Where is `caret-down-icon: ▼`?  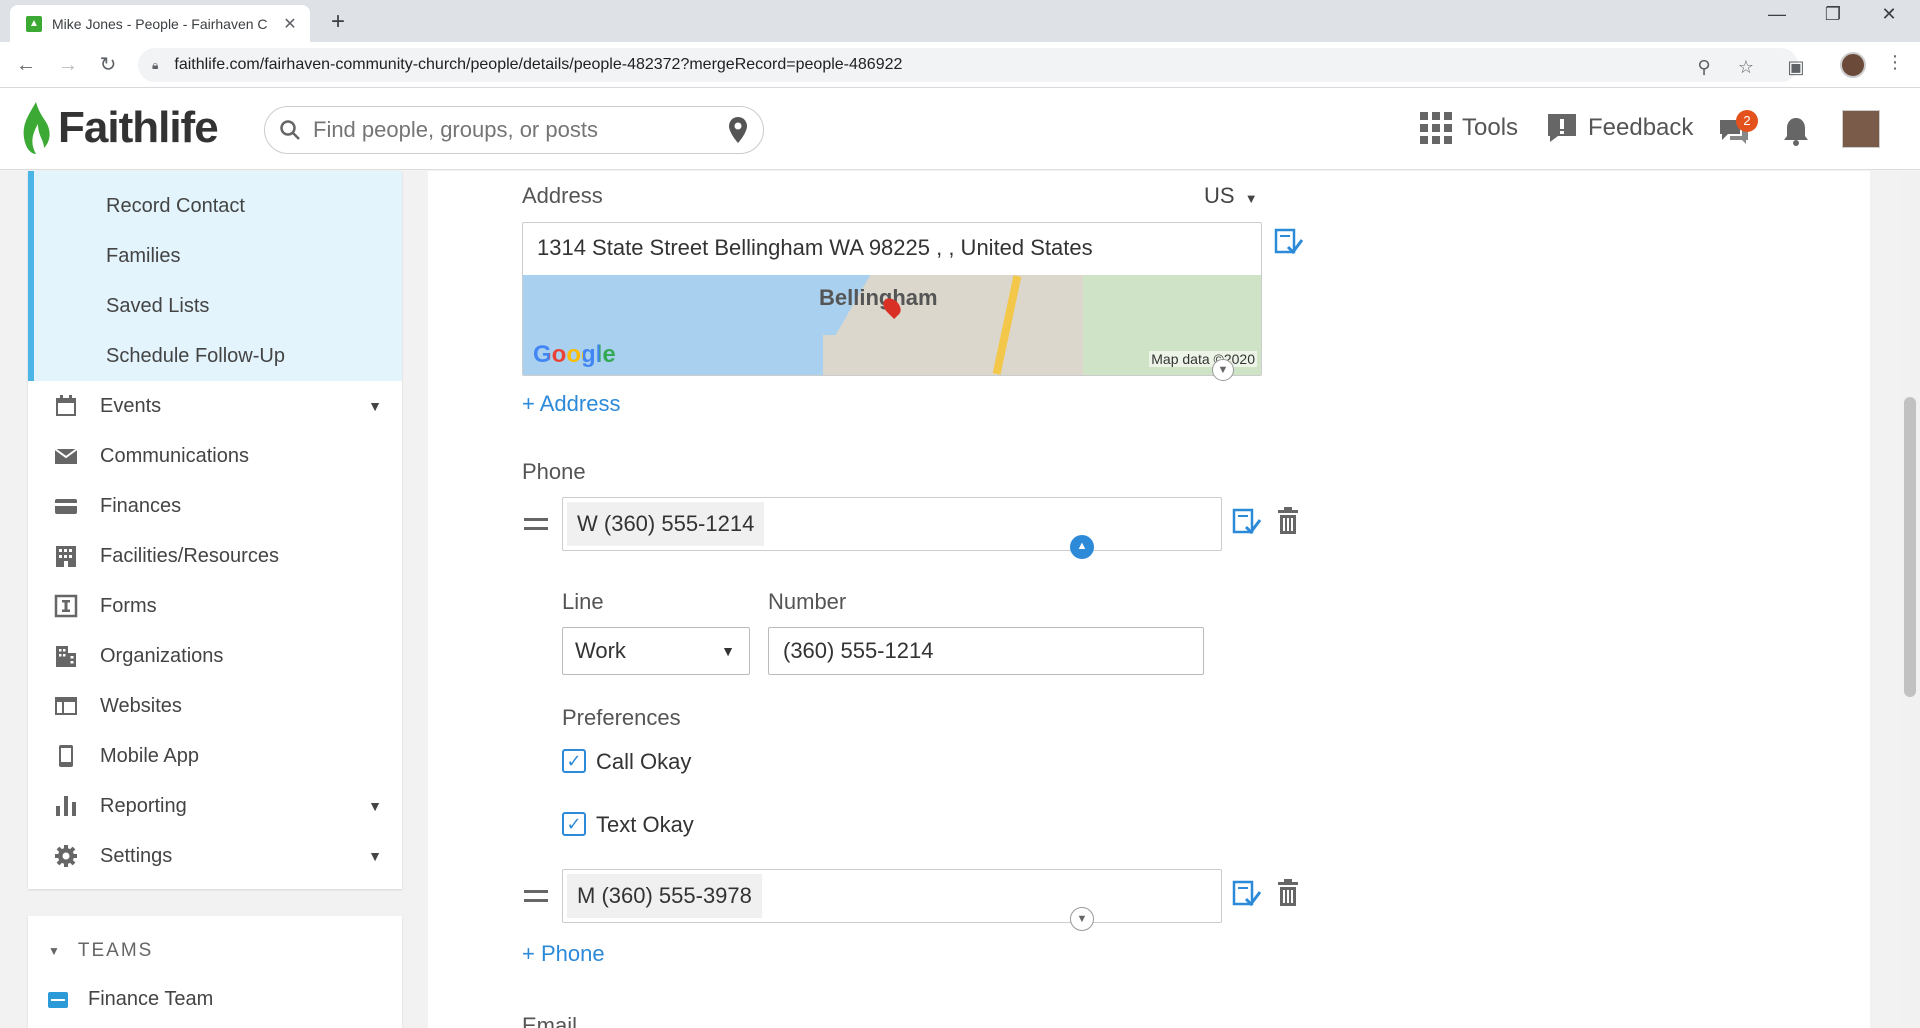 caret-down-icon: ▼ is located at coordinates (55, 951).